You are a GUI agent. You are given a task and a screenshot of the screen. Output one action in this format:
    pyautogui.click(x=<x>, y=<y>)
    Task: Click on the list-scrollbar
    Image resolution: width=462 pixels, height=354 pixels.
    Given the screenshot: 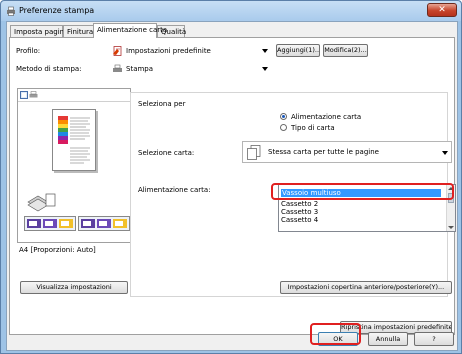 What is the action you would take?
    pyautogui.click(x=450, y=208)
    